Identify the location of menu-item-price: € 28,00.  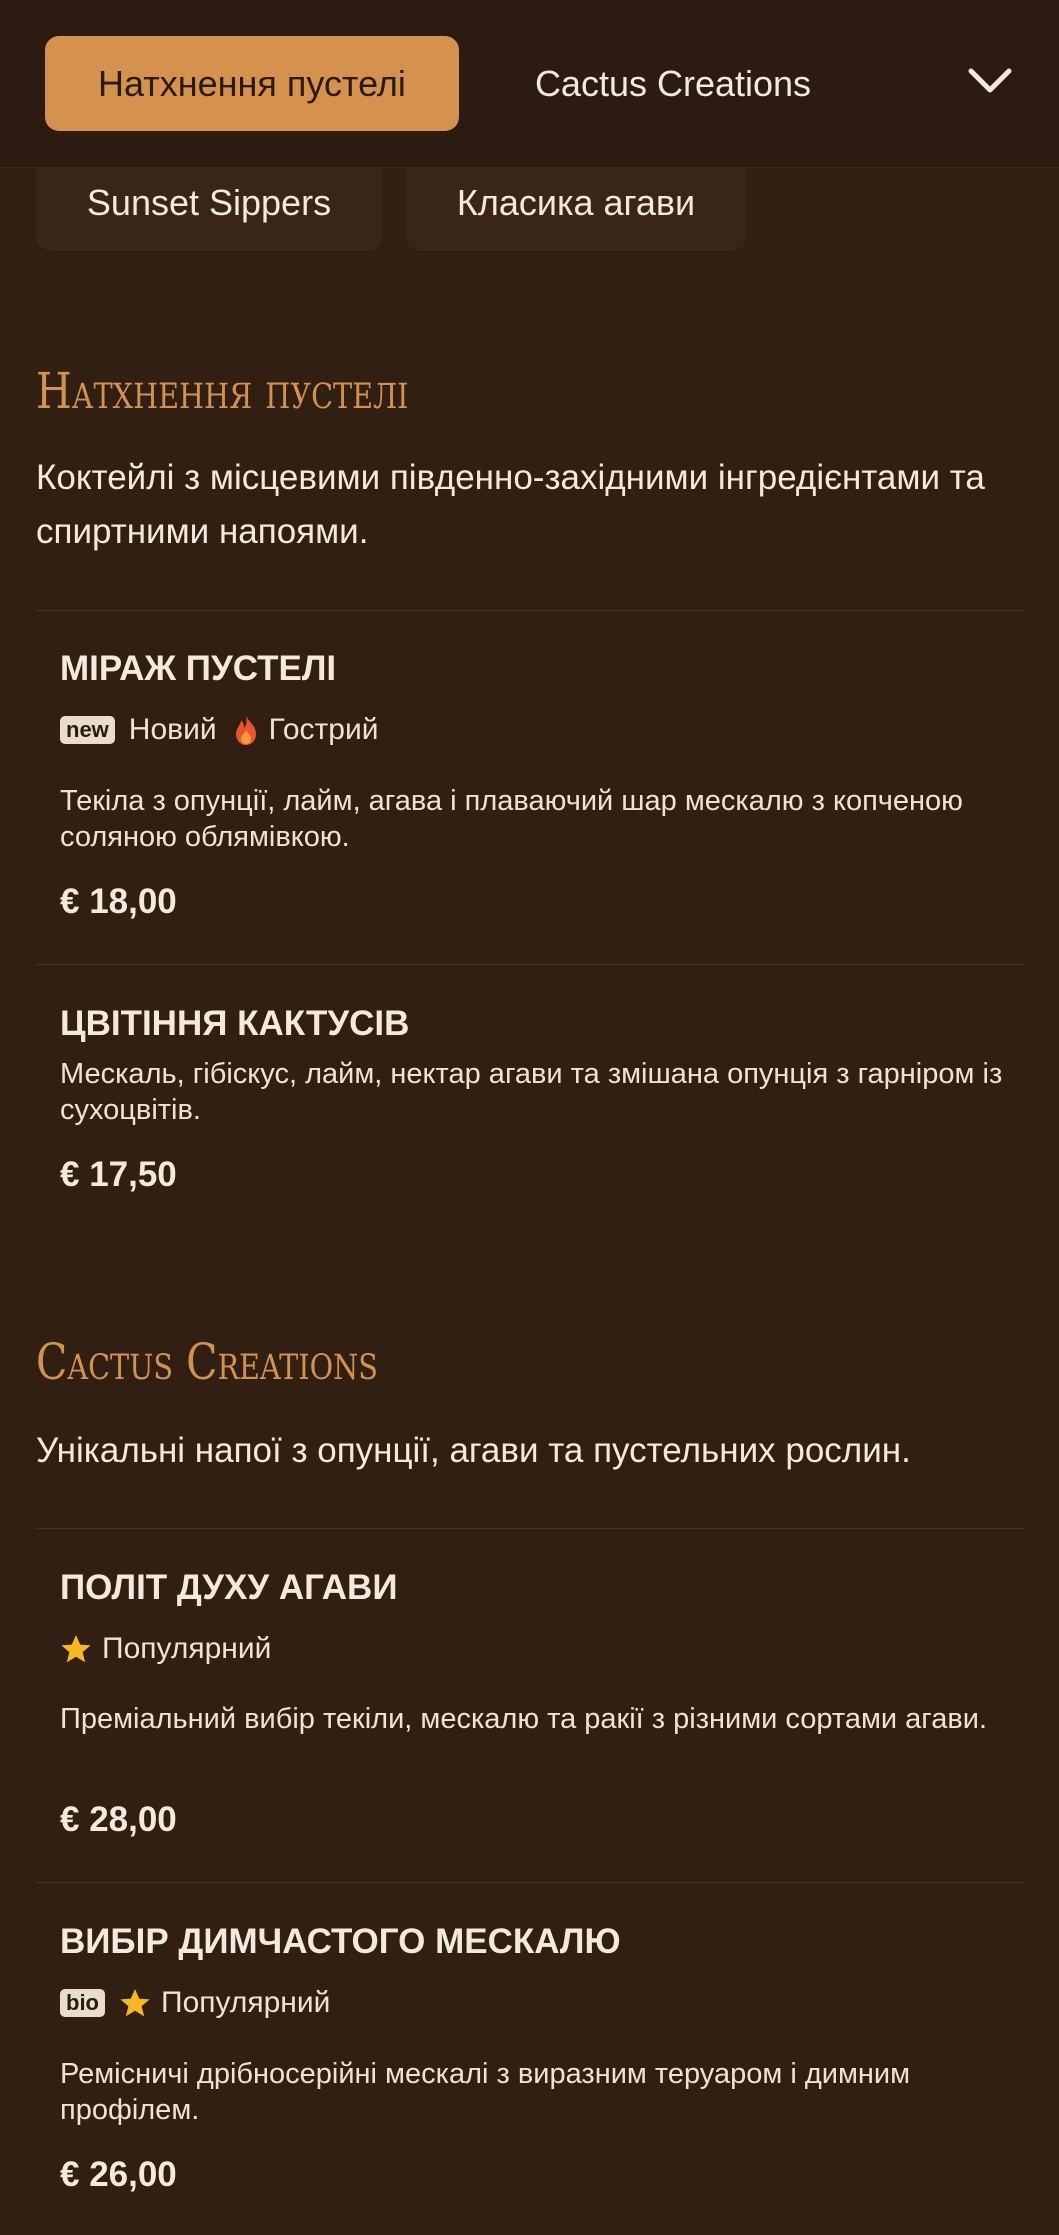
(118, 1819).